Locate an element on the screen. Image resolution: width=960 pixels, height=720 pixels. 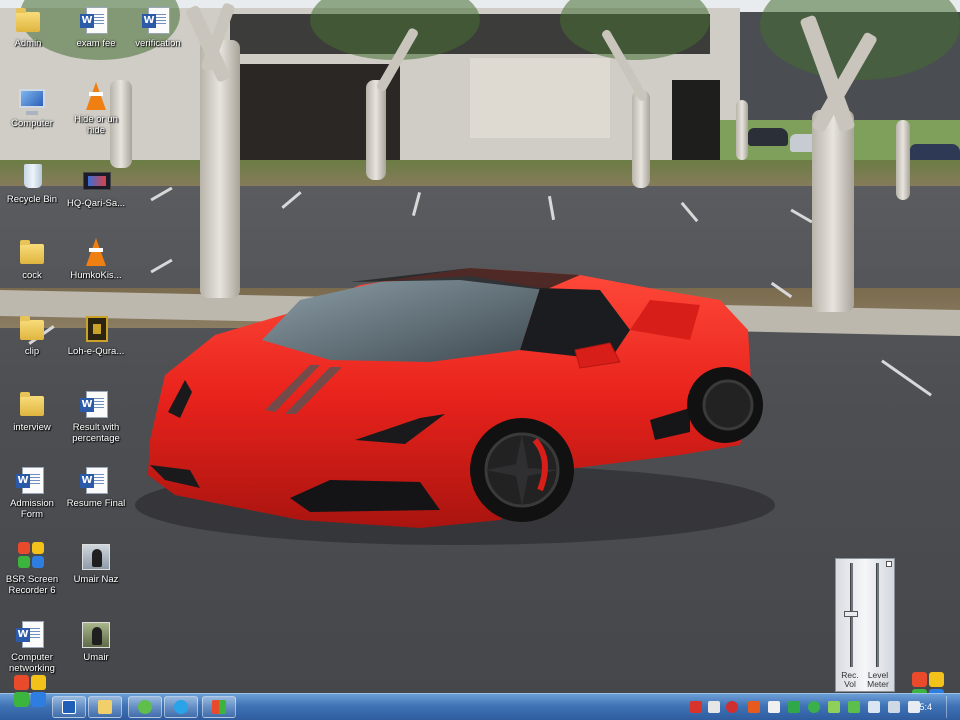
tray-window-icon is located at coordinates (714, 707).